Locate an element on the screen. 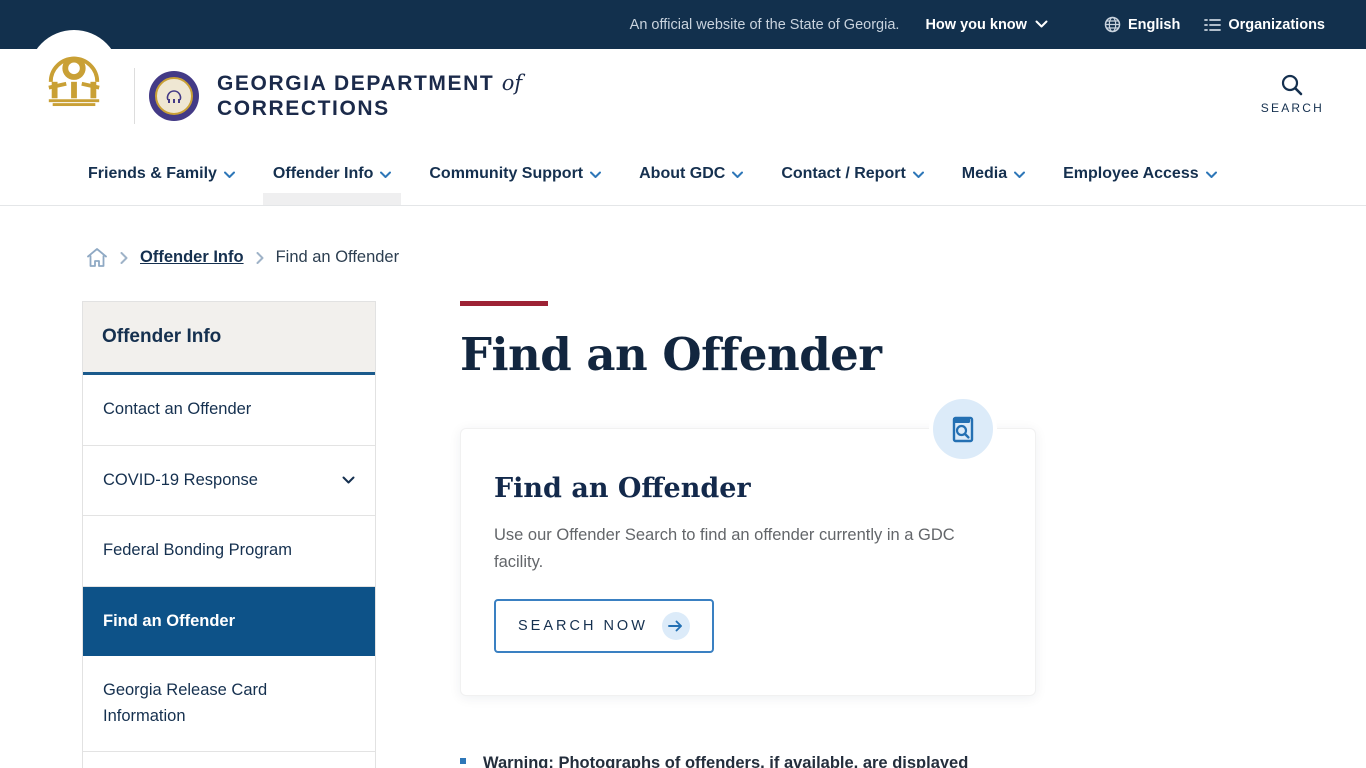  sidebar-item-label: Federal Bonding Program is located at coordinates (197, 550).